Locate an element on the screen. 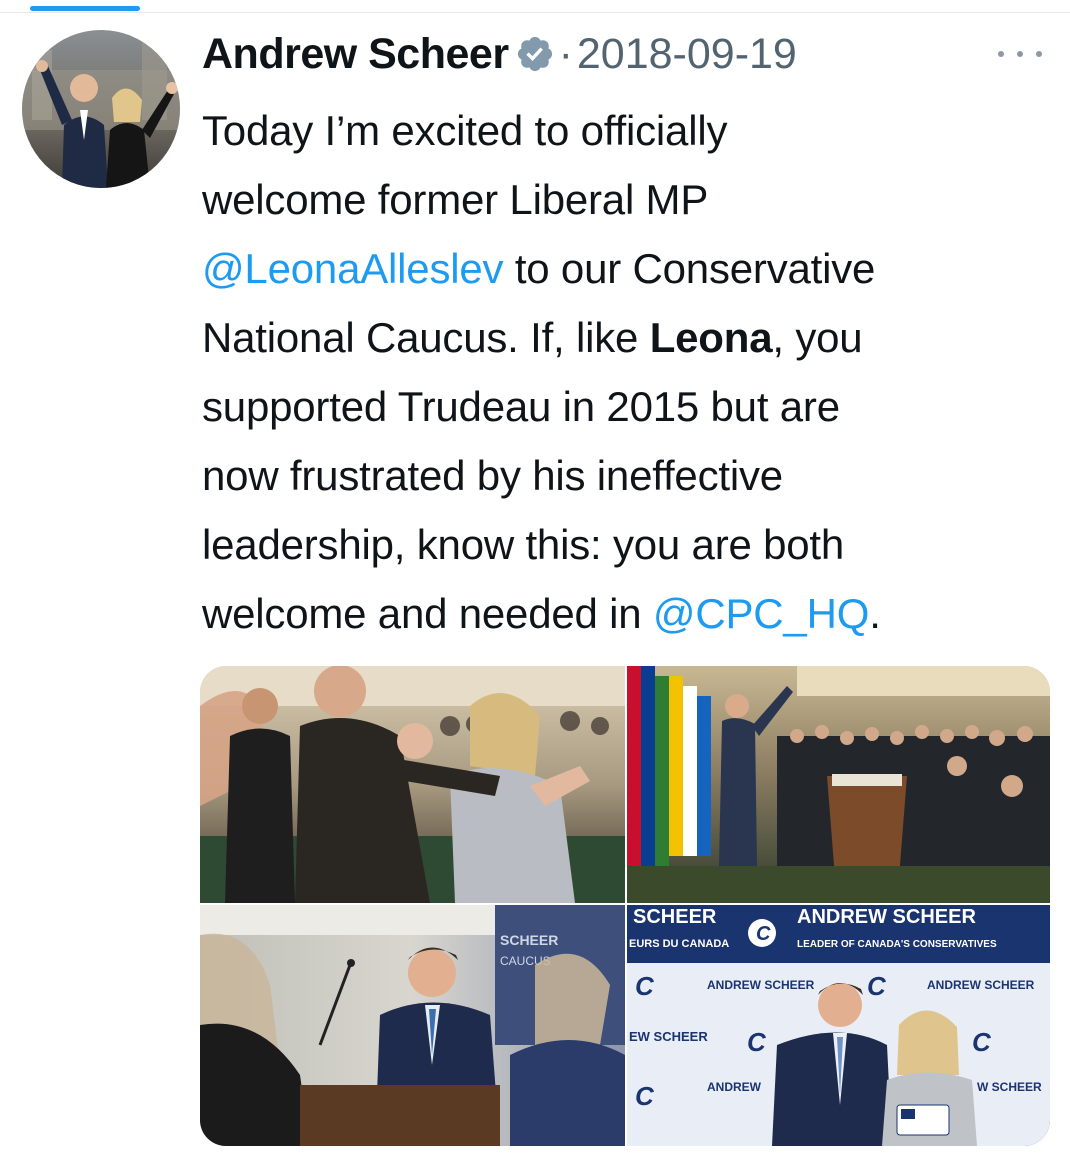  avatar is located at coordinates (101, 109).